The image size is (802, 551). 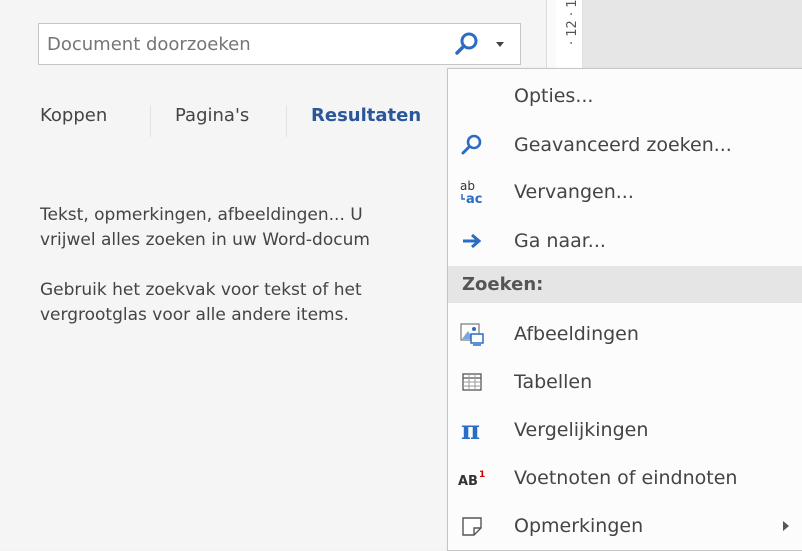 I want to click on search-input, so click(x=243, y=44).